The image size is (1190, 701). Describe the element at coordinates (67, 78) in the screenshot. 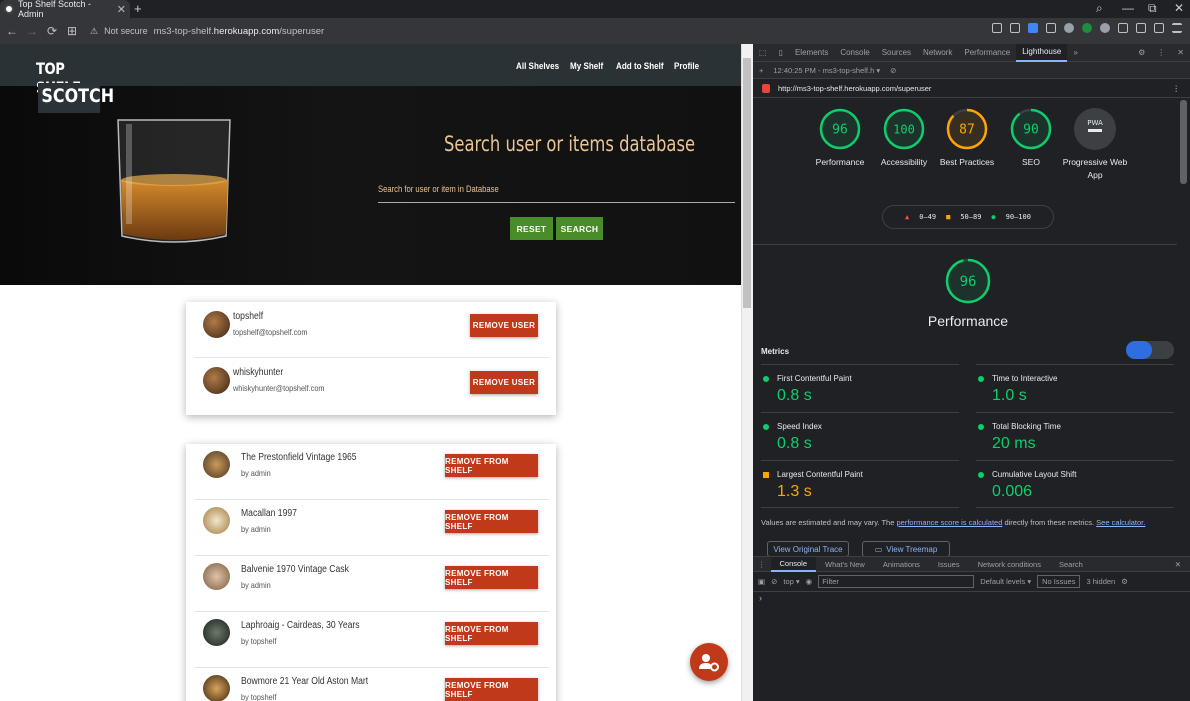

I see `logo-top: TOP SHELF` at that location.